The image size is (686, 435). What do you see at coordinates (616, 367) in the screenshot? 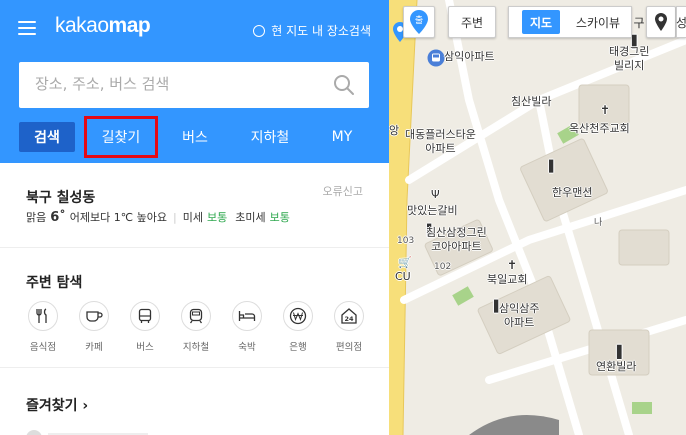
I see `map-label-yeonhwan-villa: 연환빌라` at bounding box center [616, 367].